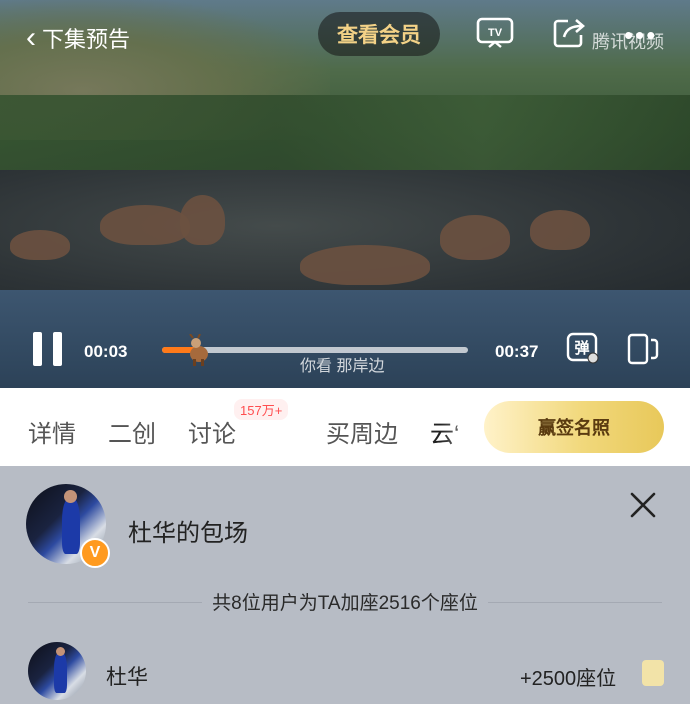  What do you see at coordinates (643, 349) in the screenshot?
I see `fullscreen-icon` at bounding box center [643, 349].